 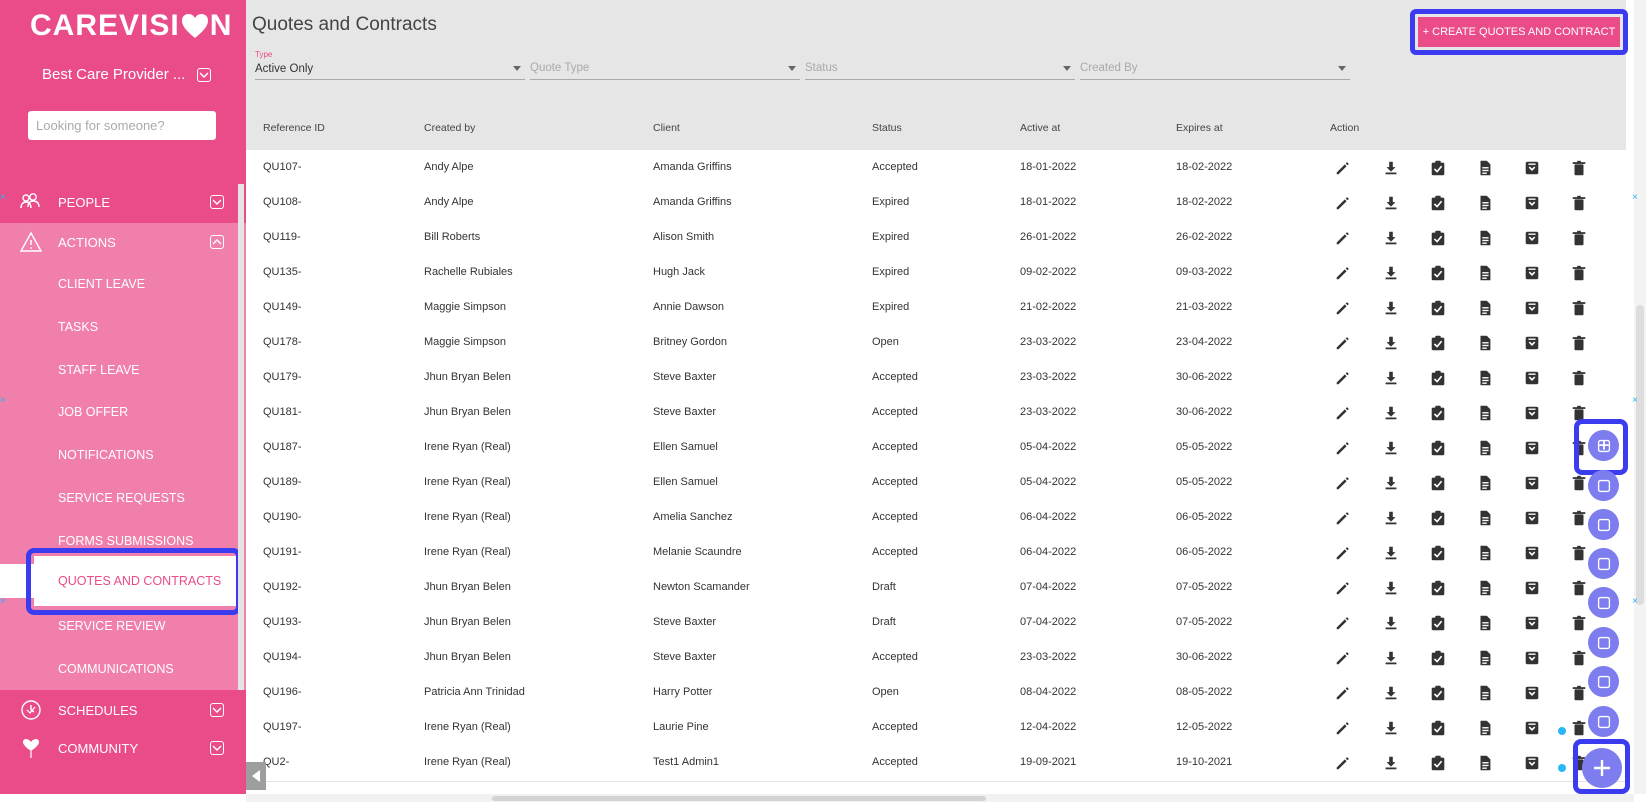 What do you see at coordinates (93, 412) in the screenshot?
I see `sidebar-subitem-job-offer: JOB OFFER` at bounding box center [93, 412].